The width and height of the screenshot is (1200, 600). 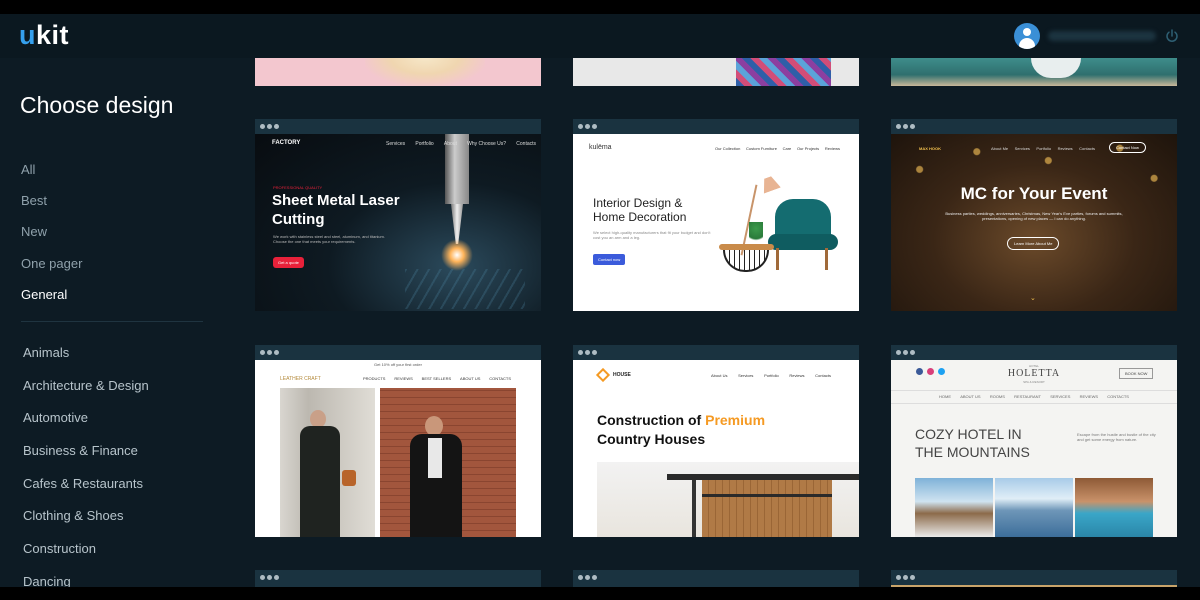 What do you see at coordinates (681, 420) in the screenshot?
I see `template-heading: Construction of Premium` at bounding box center [681, 420].